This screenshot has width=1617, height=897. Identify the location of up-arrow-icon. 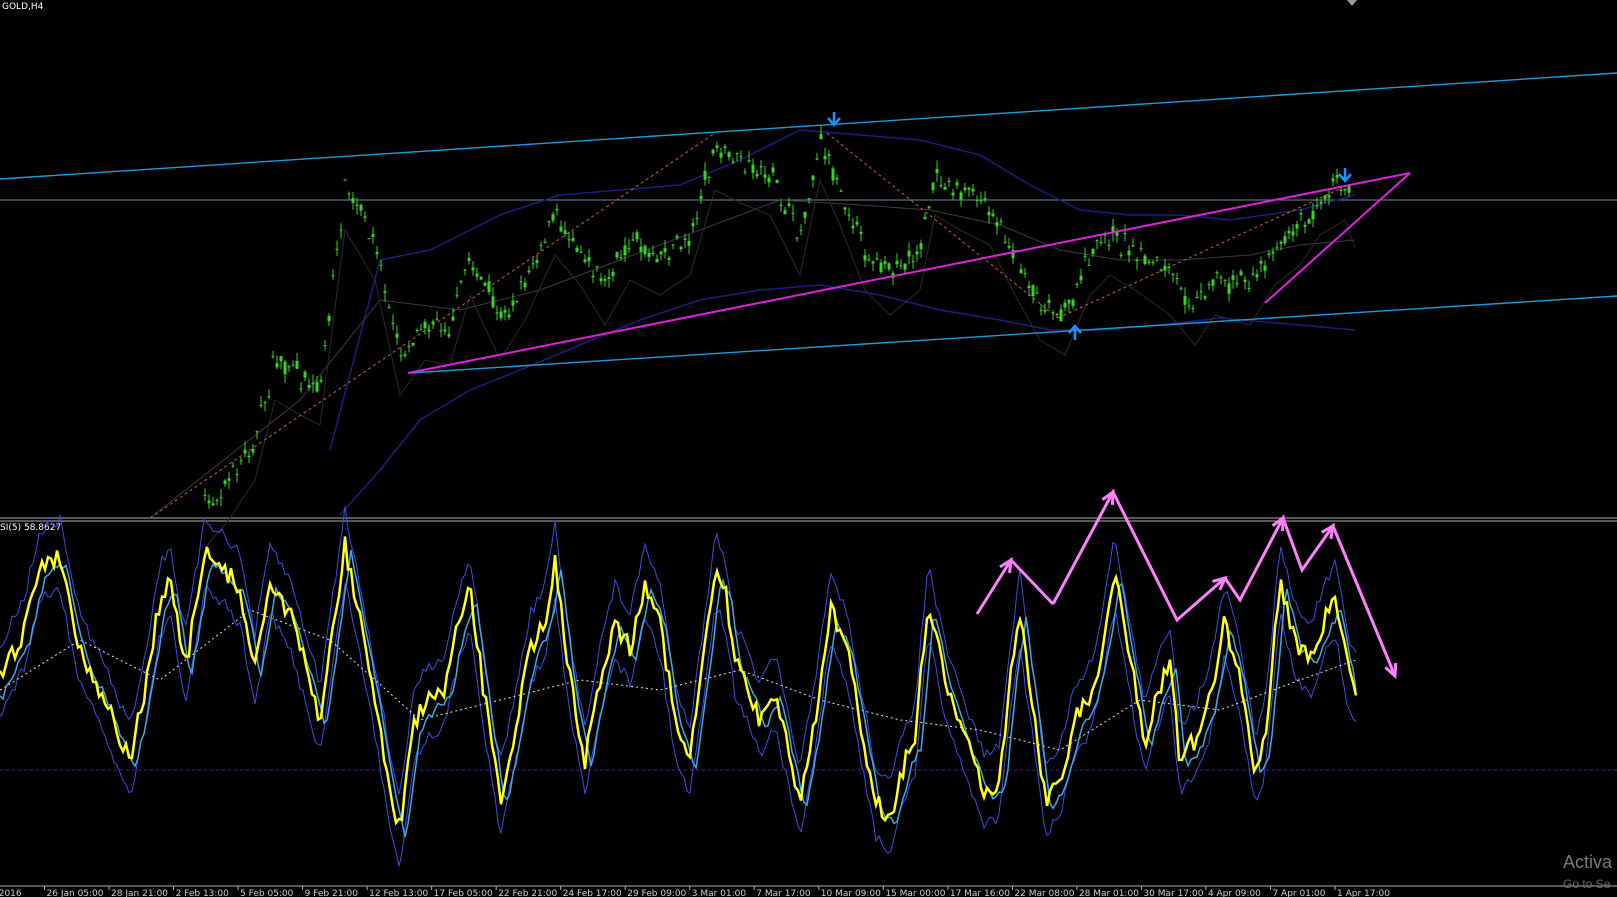
(1075, 332).